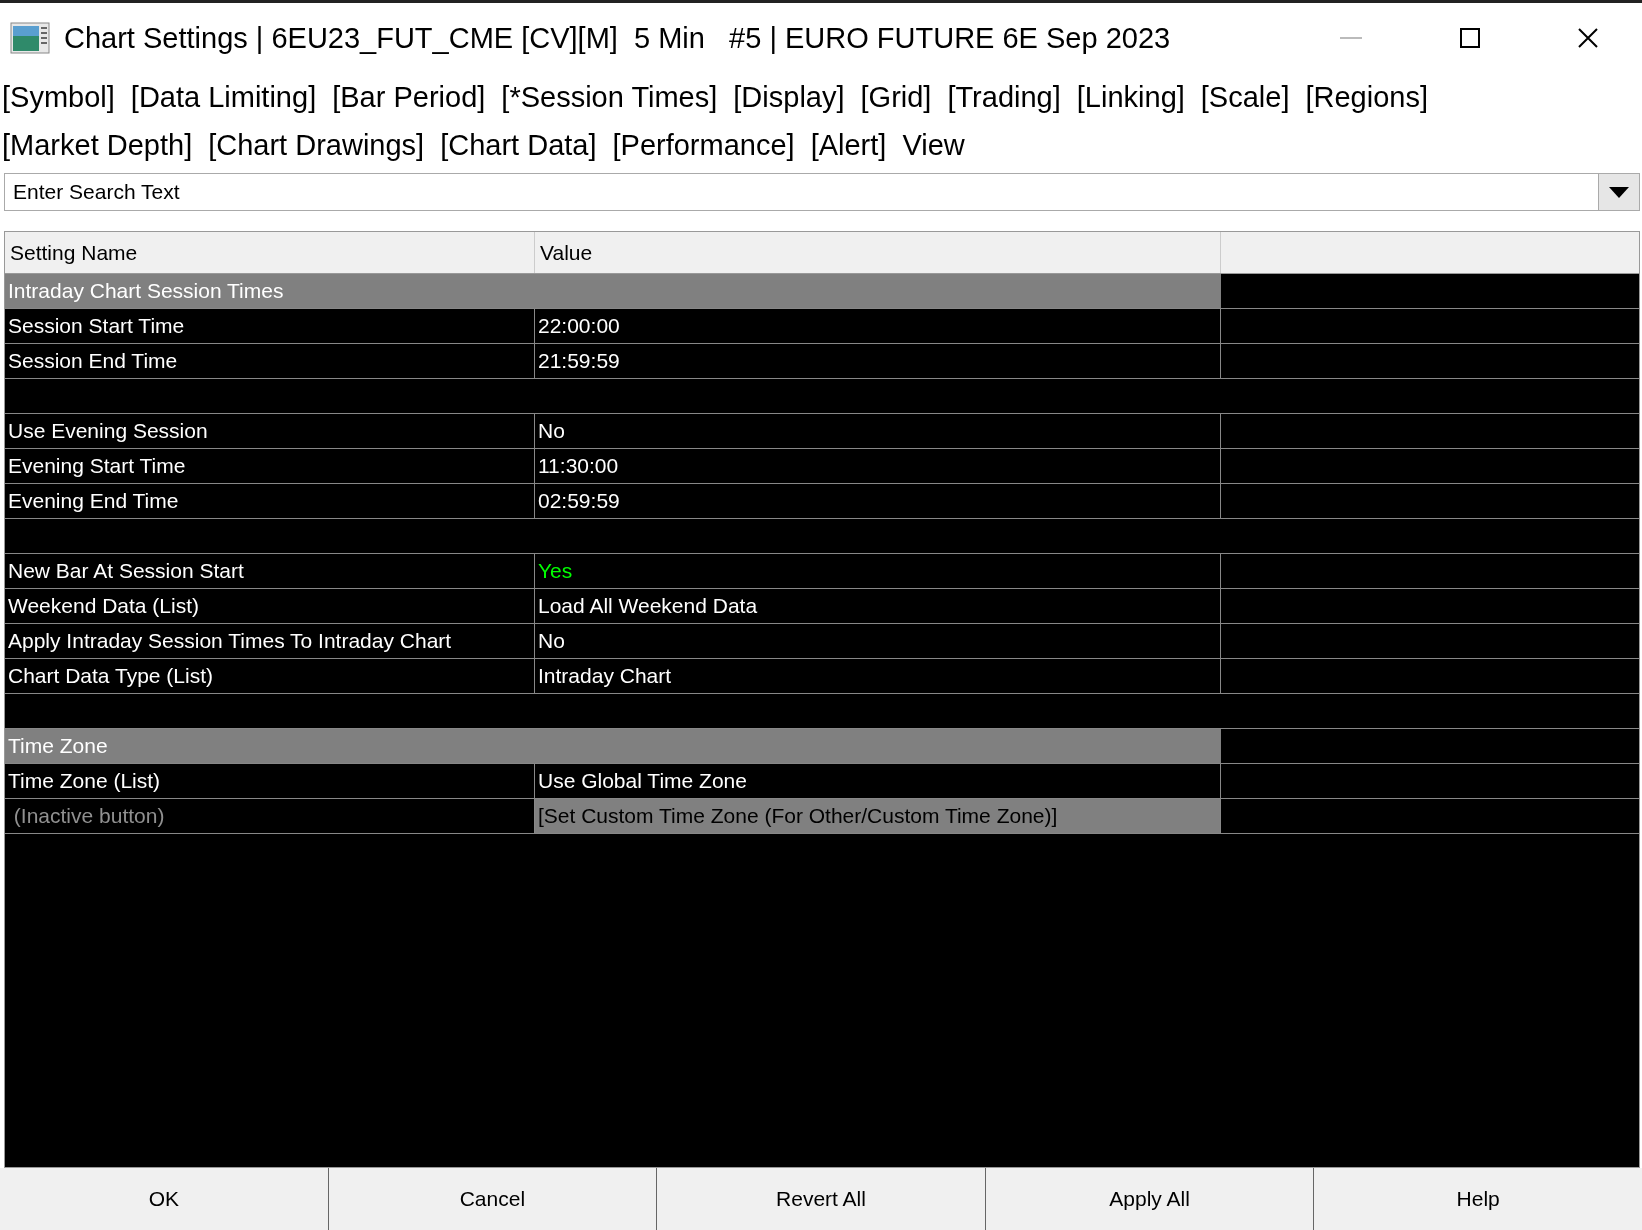 The width and height of the screenshot is (1642, 1230). Describe the element at coordinates (270, 781) in the screenshot. I see `setting-name: Time Zone (List)` at that location.